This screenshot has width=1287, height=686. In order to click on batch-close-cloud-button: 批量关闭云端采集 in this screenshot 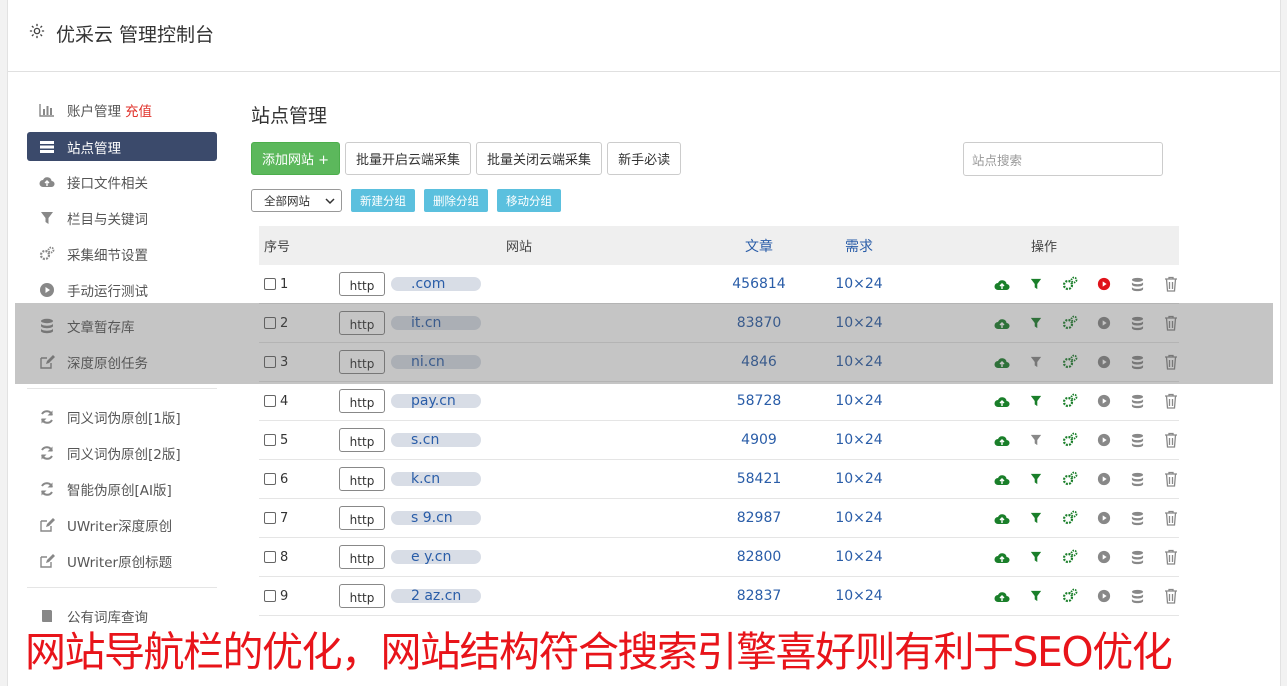, I will do `click(539, 158)`.